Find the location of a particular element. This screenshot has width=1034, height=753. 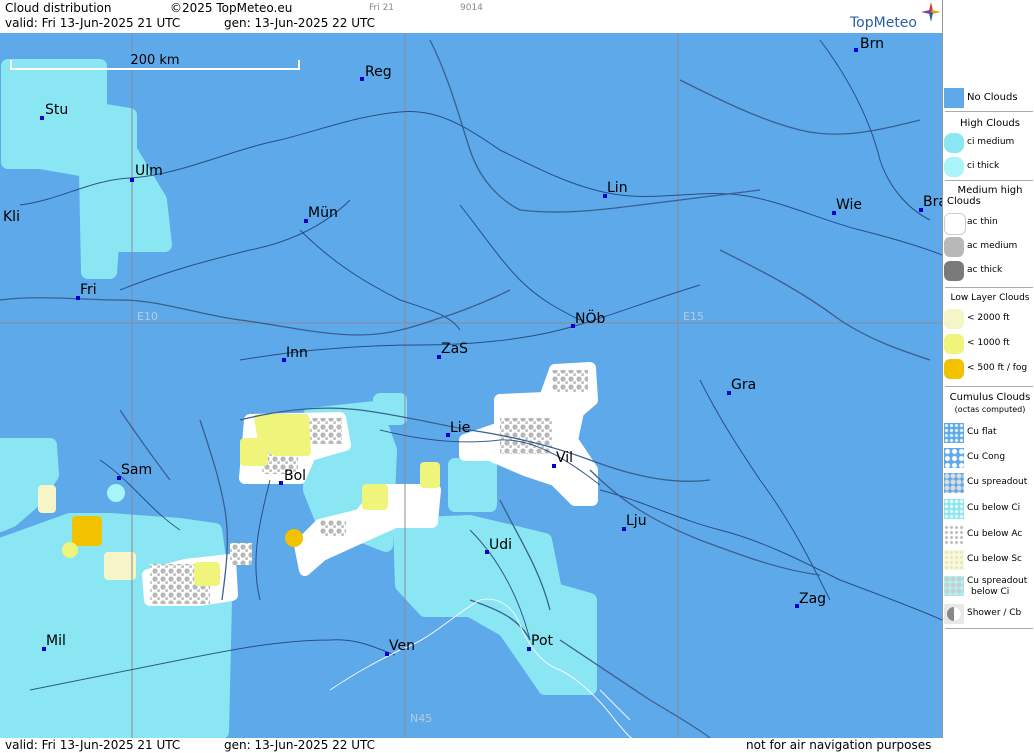

svg-text: Bol is located at coordinates (295, 476).